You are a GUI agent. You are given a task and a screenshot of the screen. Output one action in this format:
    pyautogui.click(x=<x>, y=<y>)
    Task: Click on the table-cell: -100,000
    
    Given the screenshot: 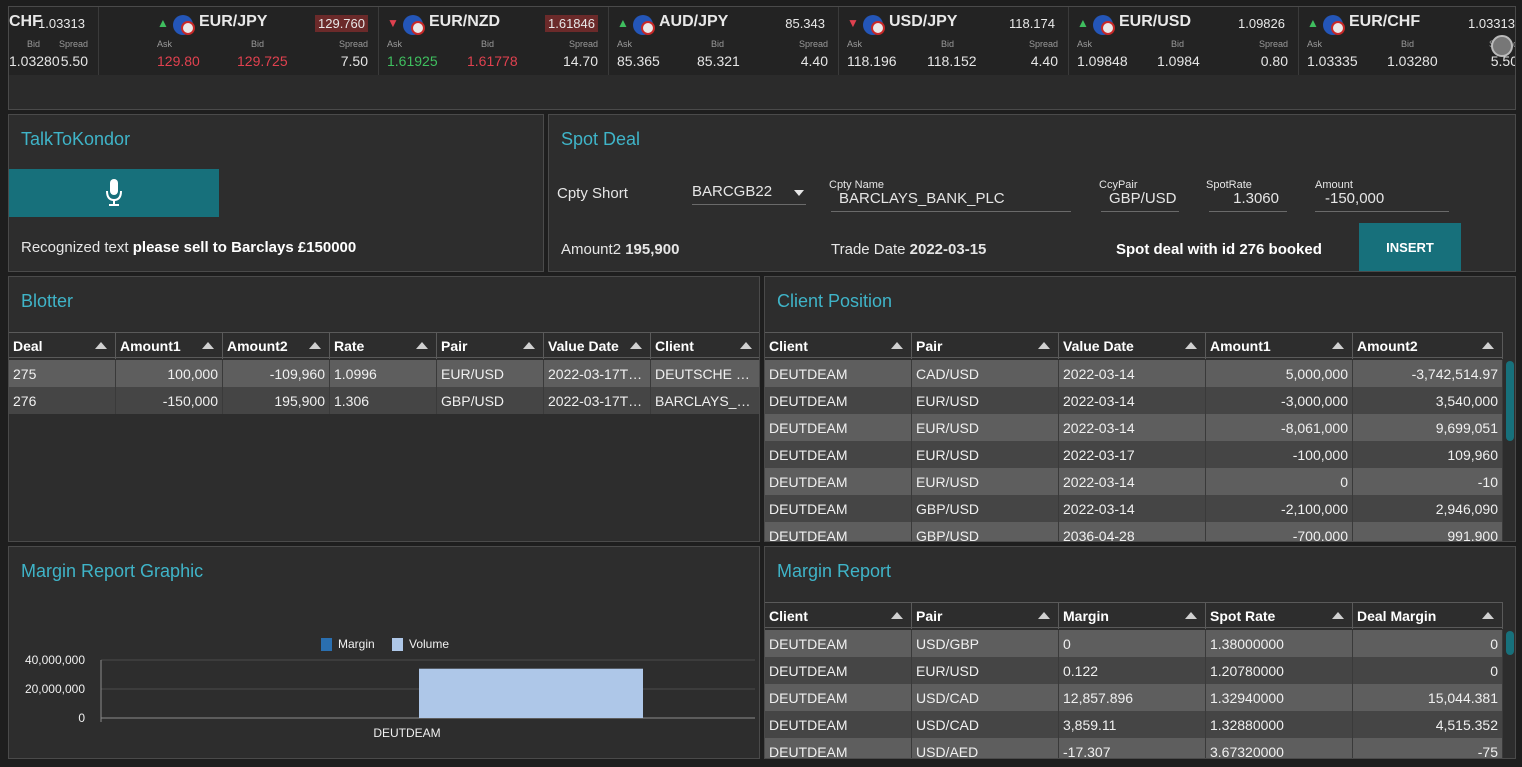 What is the action you would take?
    pyautogui.click(x=1279, y=454)
    